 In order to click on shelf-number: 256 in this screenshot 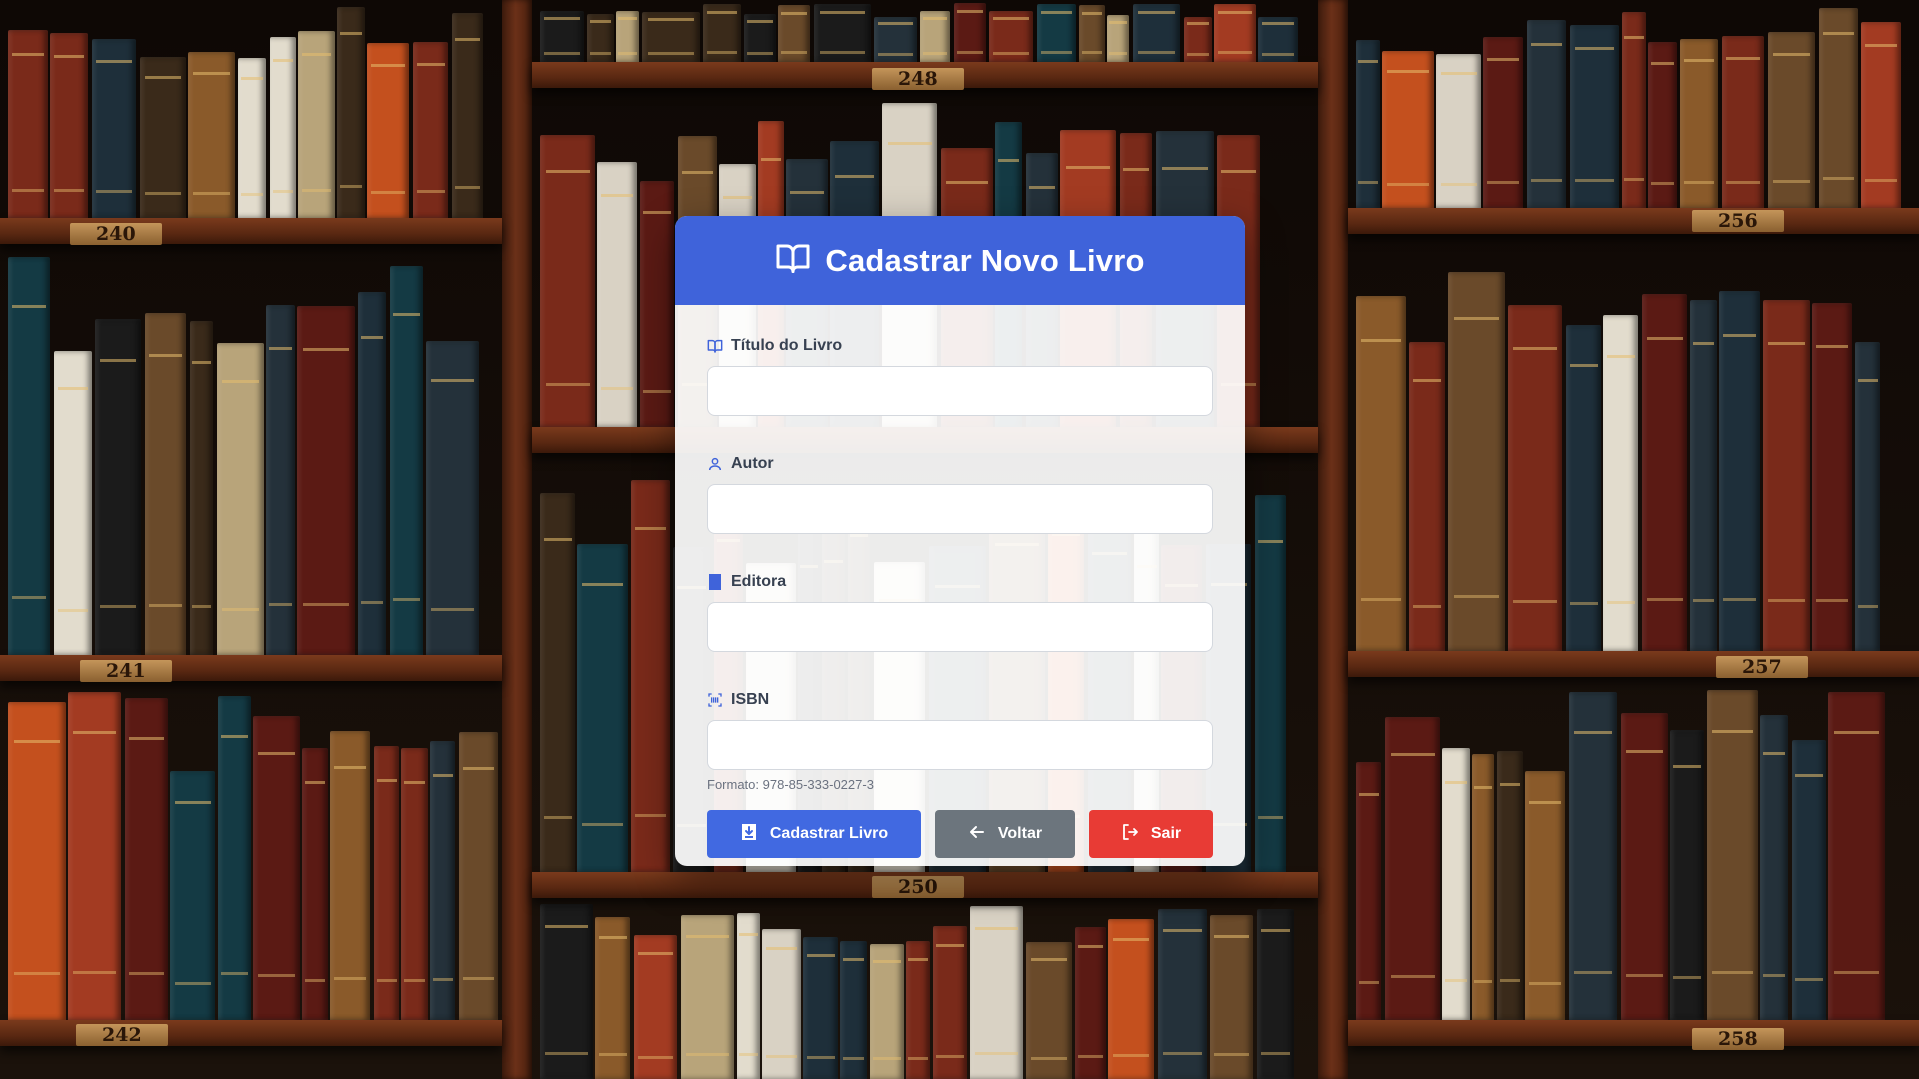, I will do `click(1738, 221)`.